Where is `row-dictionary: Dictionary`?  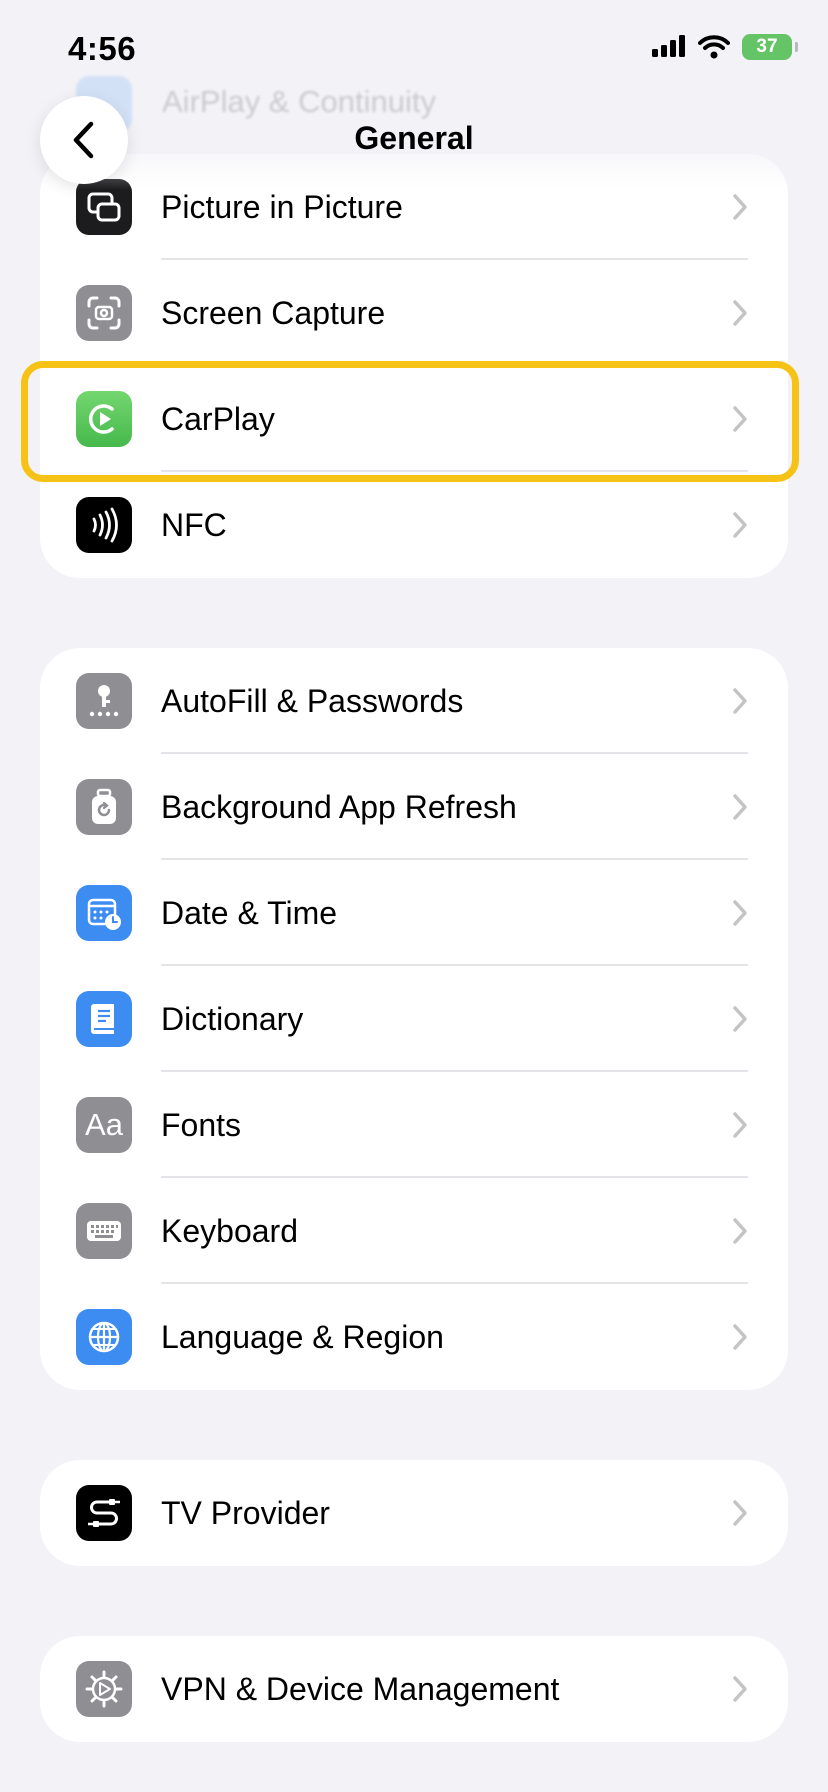 row-dictionary: Dictionary is located at coordinates (414, 1019).